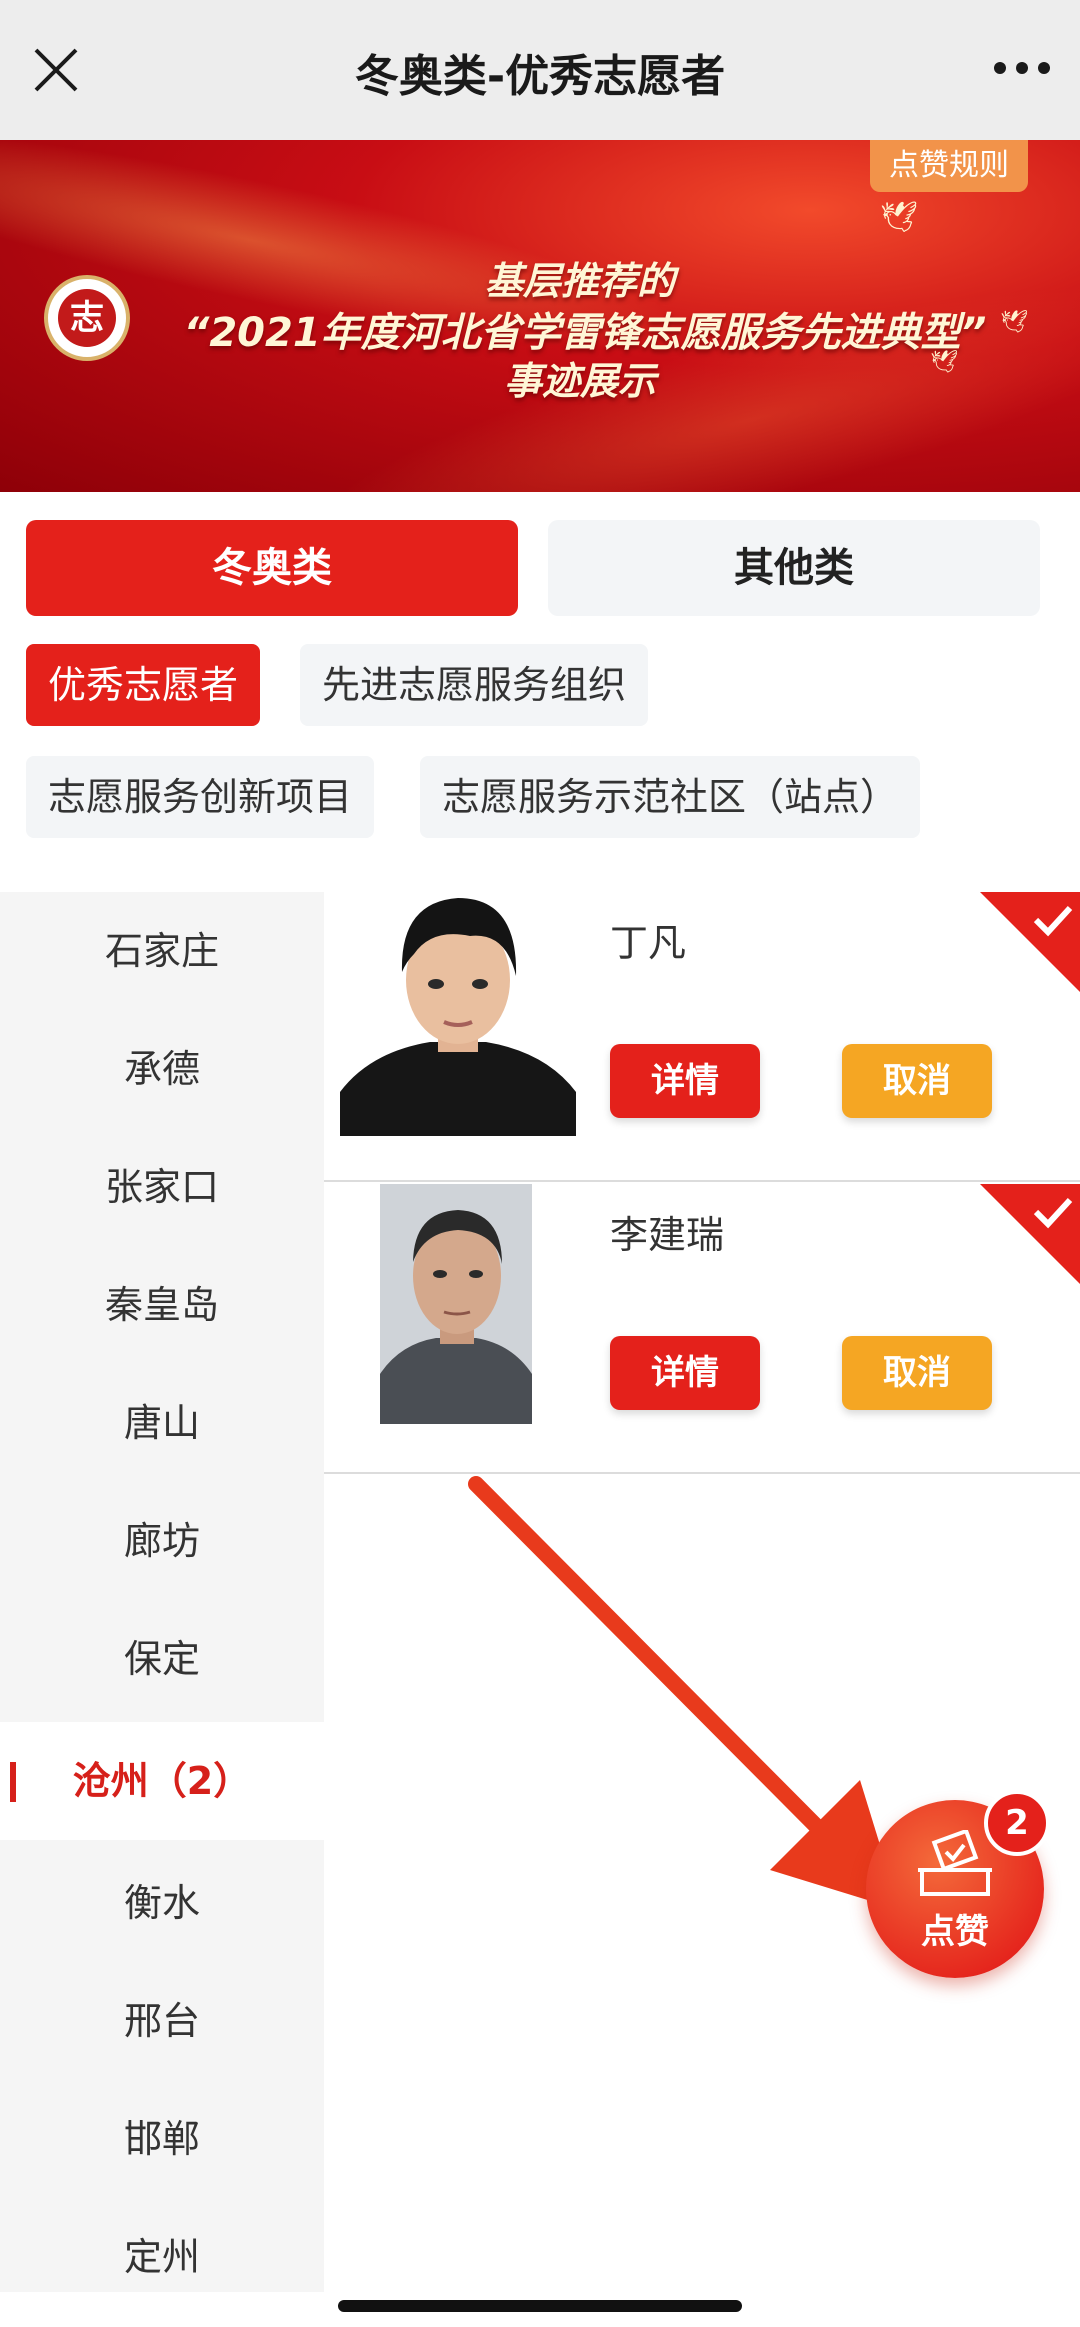 This screenshot has height=2327, width=1080. What do you see at coordinates (1017, 1823) in the screenshot?
I see `vote-count-badge: 2` at bounding box center [1017, 1823].